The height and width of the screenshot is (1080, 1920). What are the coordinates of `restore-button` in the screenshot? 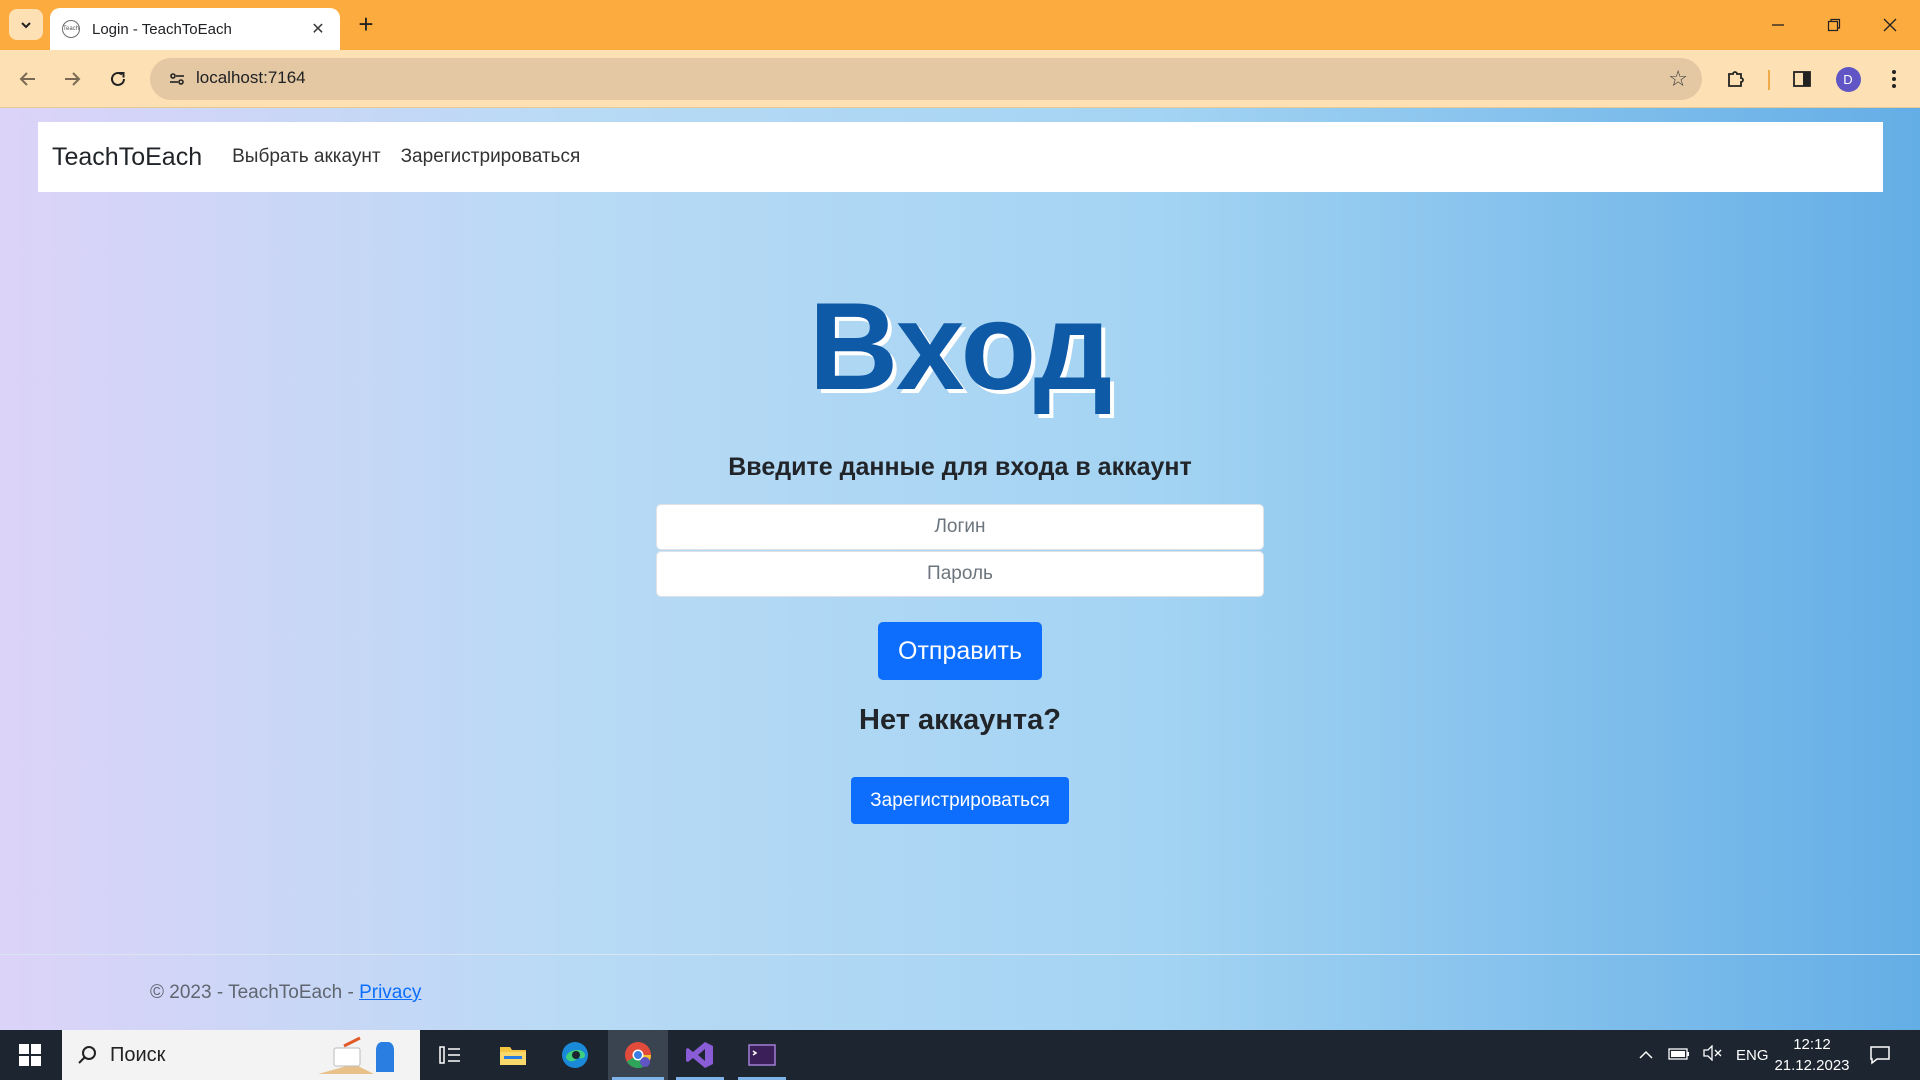 It's located at (1834, 25).